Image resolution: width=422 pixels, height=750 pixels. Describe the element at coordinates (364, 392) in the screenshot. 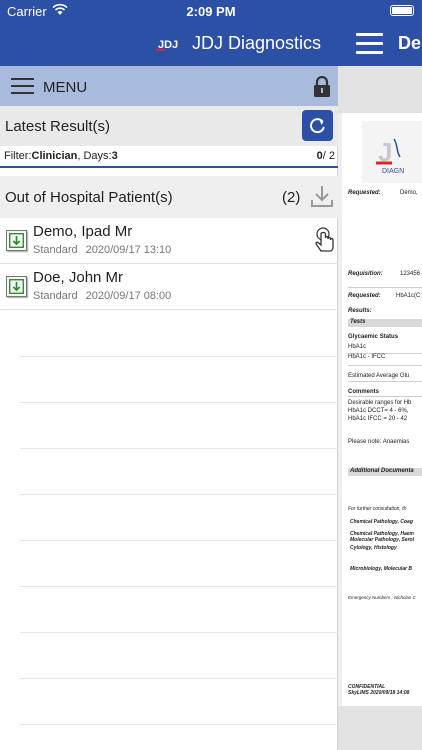

I see `preview-comments-label: Comments` at that location.